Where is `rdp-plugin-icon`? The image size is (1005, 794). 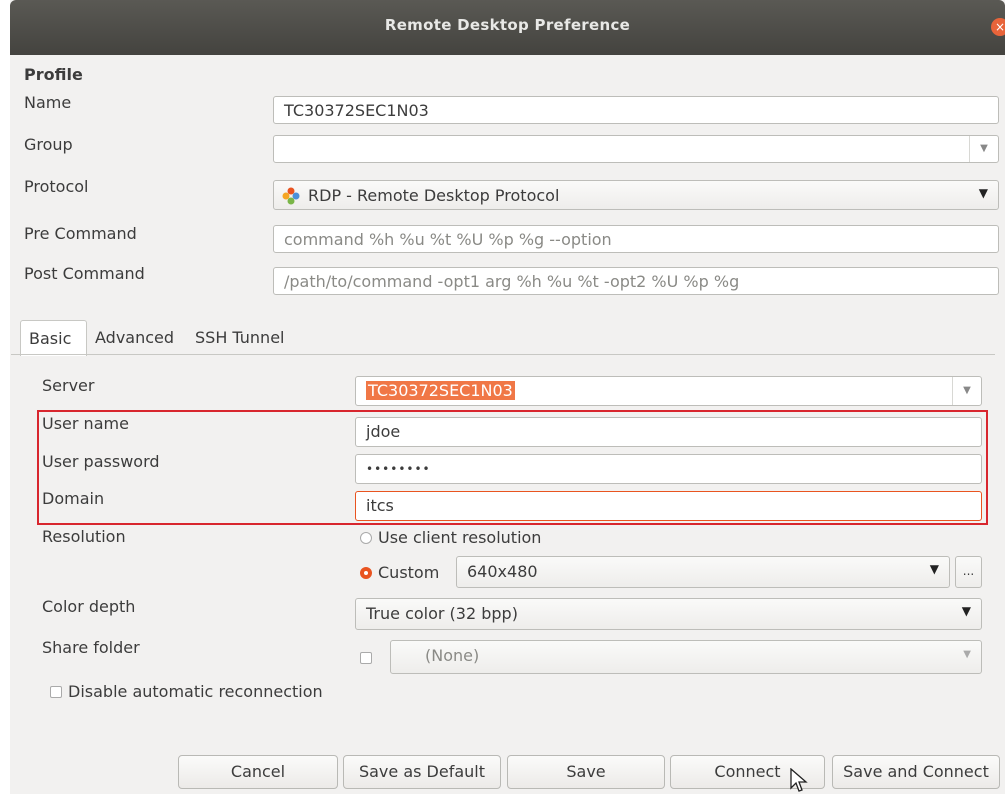 rdp-plugin-icon is located at coordinates (291, 196).